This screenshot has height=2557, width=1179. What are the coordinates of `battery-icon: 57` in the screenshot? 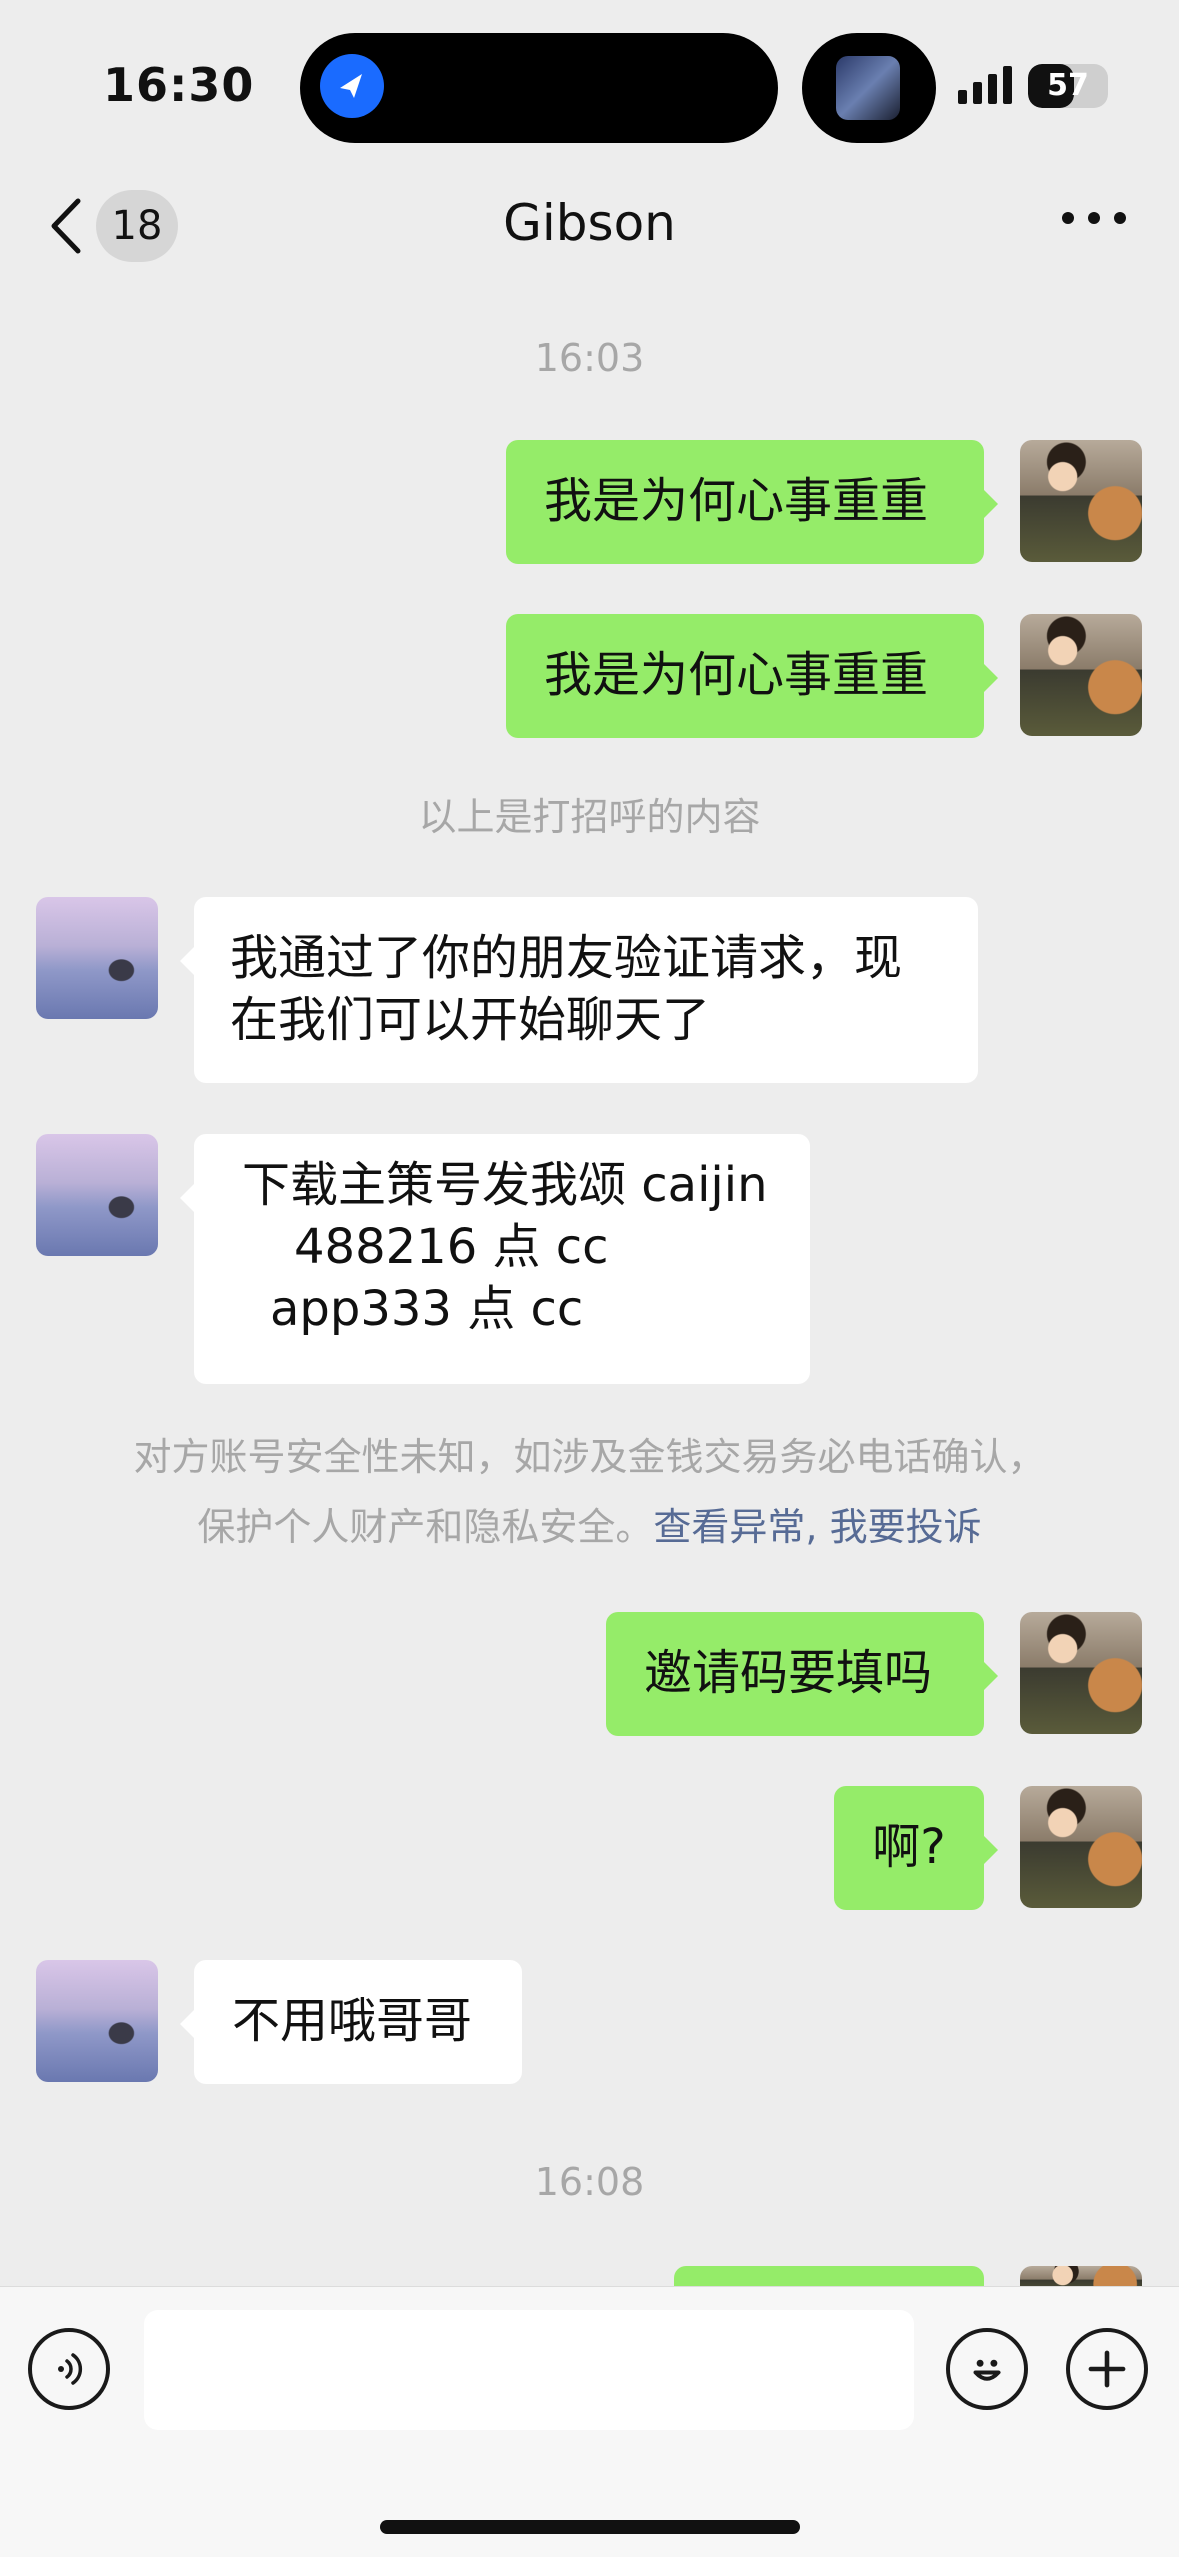 It's located at (1068, 86).